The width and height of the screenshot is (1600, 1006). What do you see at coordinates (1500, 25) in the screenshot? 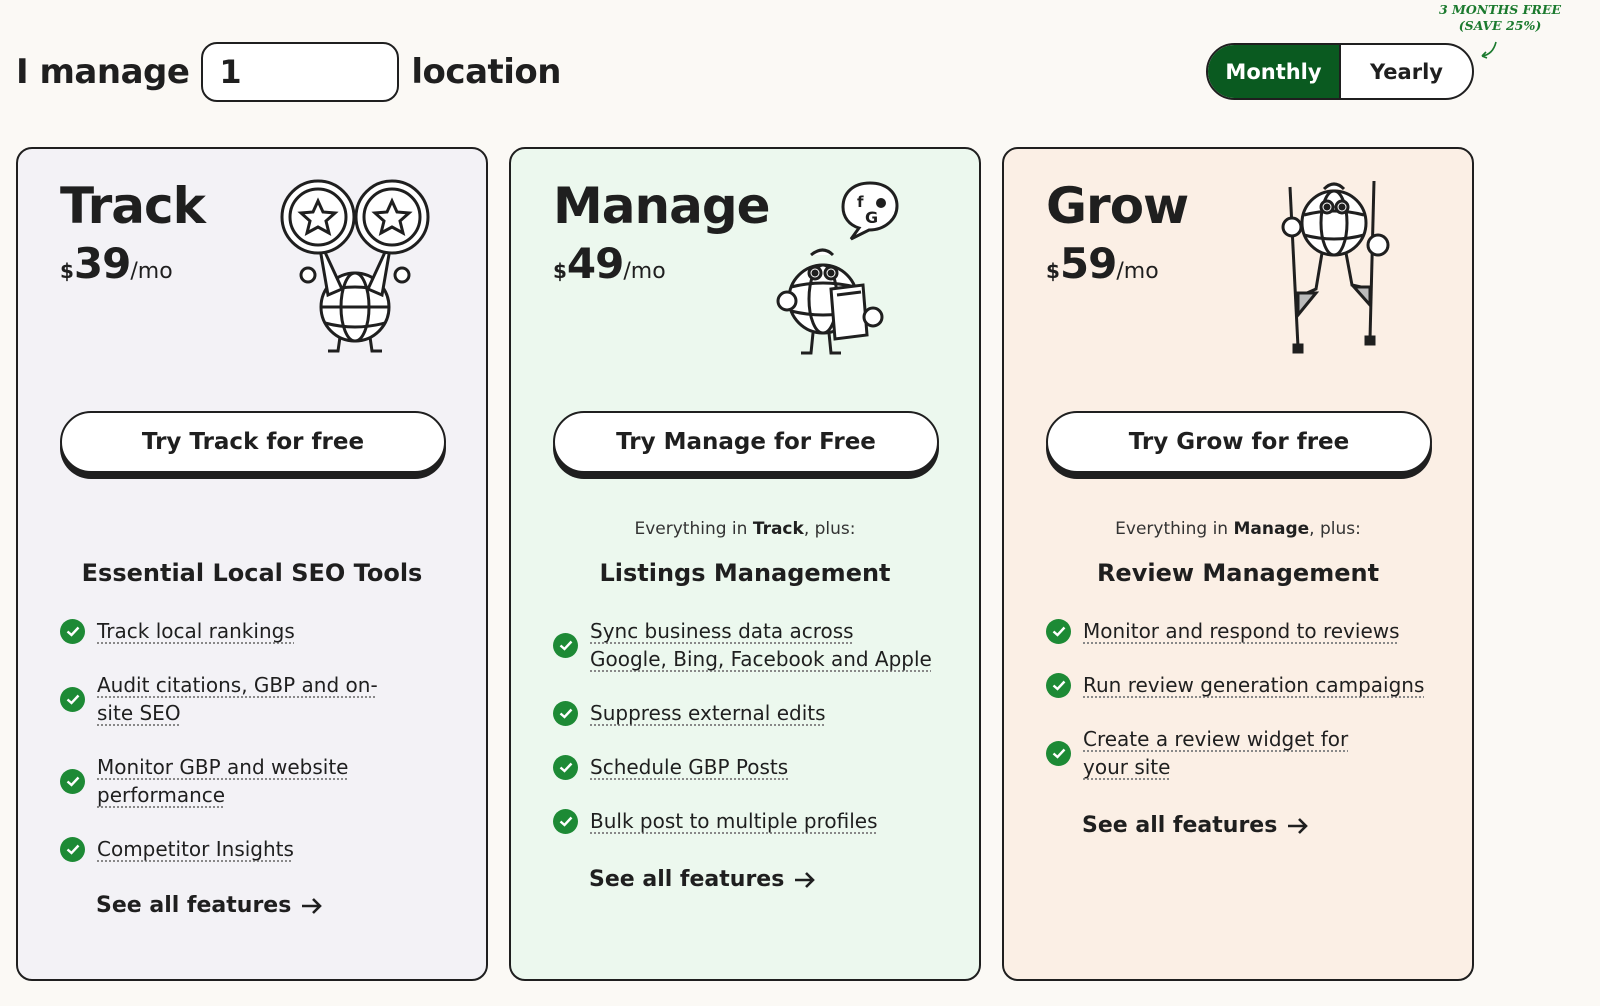
I see `promo-line-2: (SAVE 25%)` at bounding box center [1500, 25].